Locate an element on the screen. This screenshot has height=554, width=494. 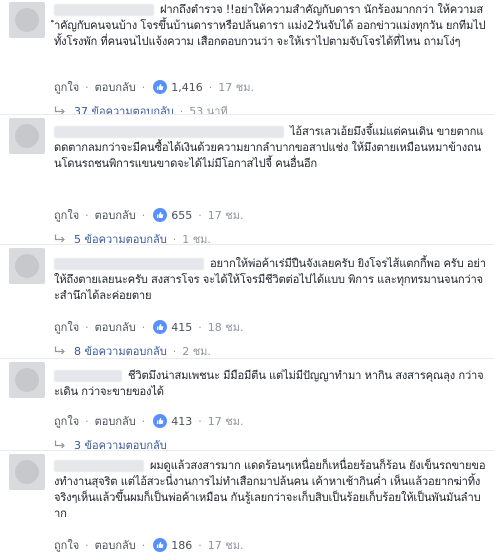
comment-actions: ถูกใจ · ตอบกลับ · 655 · 17 ชม. is located at coordinates (148, 215).